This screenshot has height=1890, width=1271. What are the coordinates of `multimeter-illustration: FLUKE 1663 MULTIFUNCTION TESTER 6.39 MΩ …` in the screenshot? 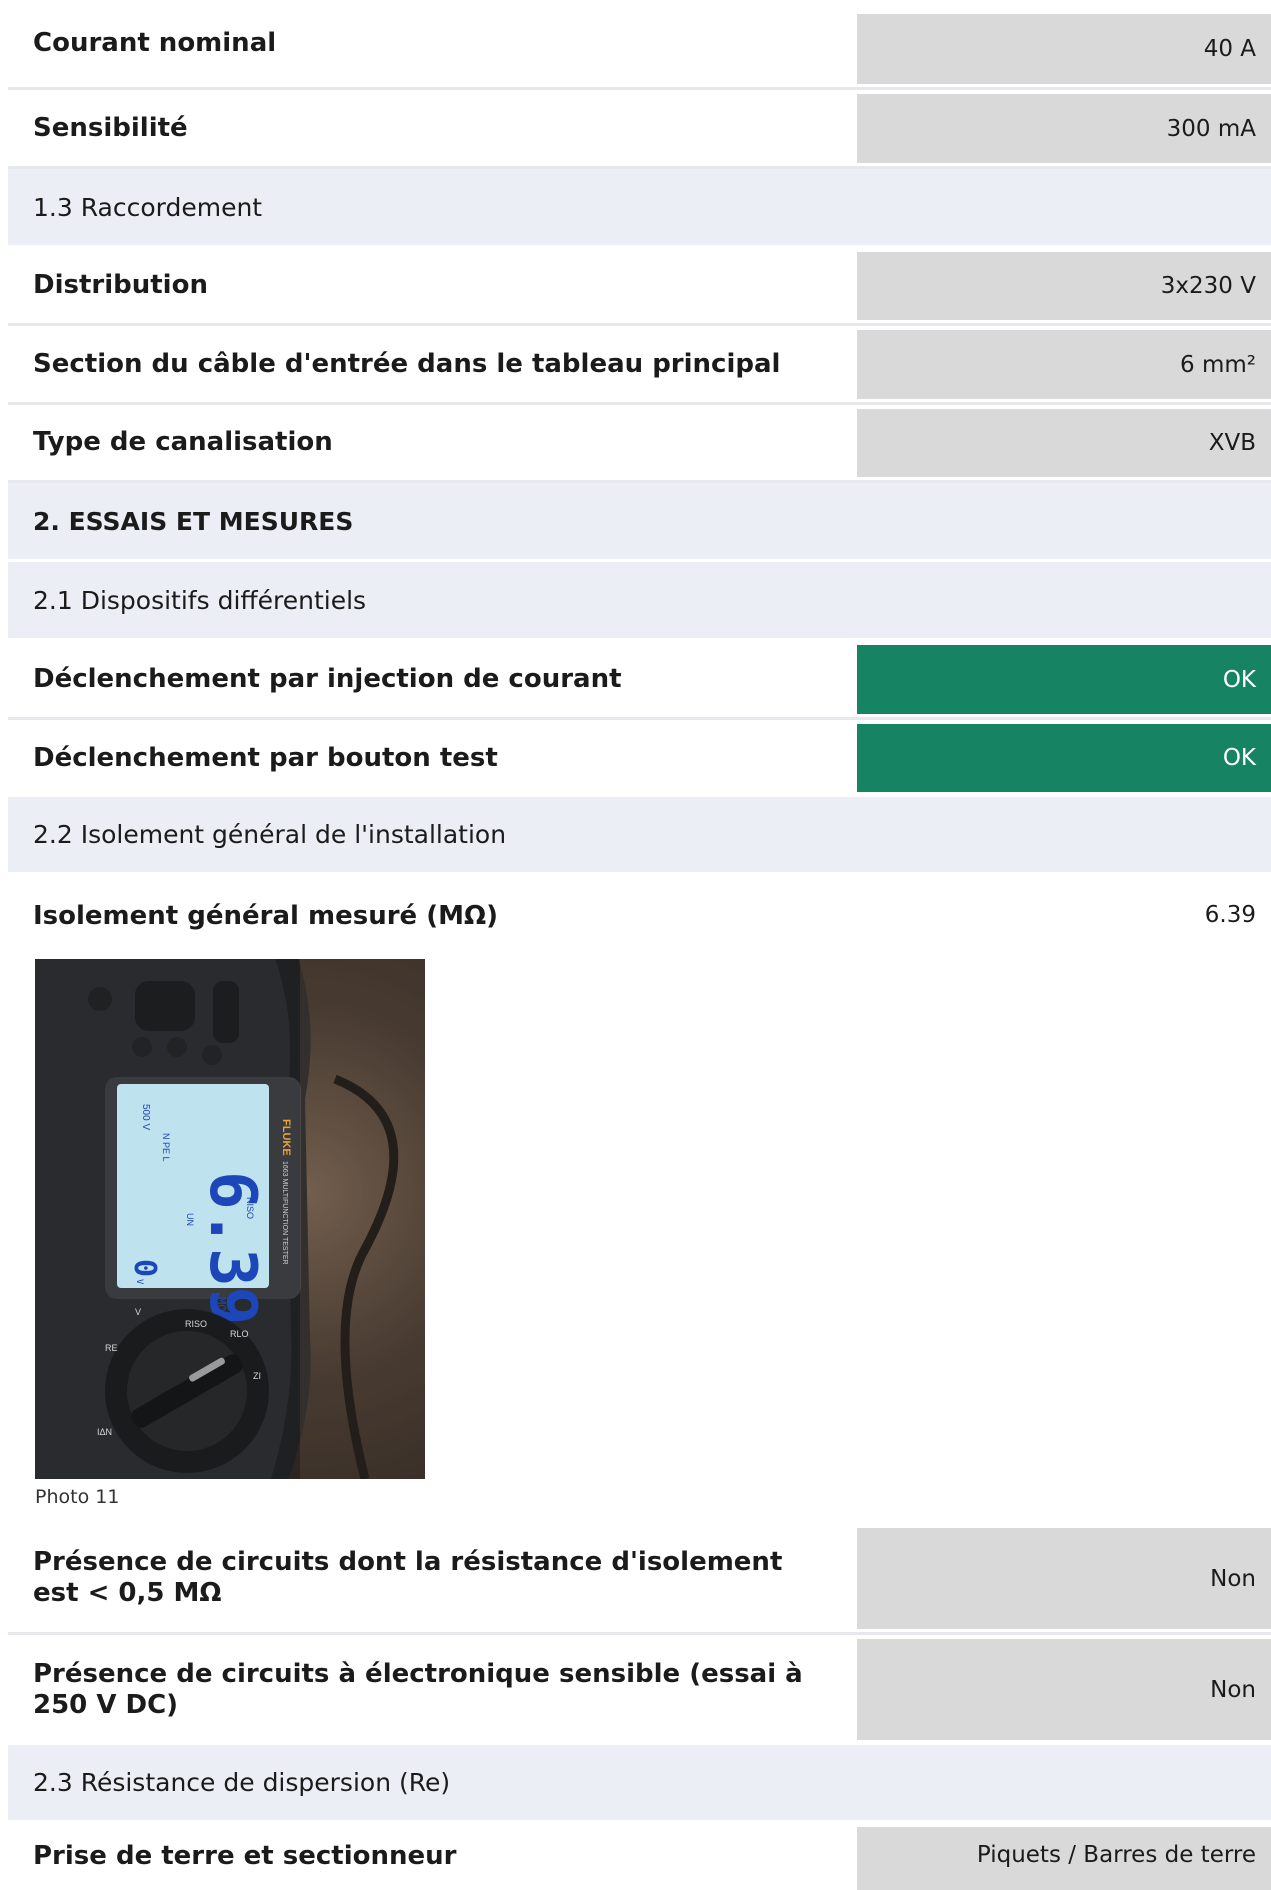 It's located at (230, 1219).